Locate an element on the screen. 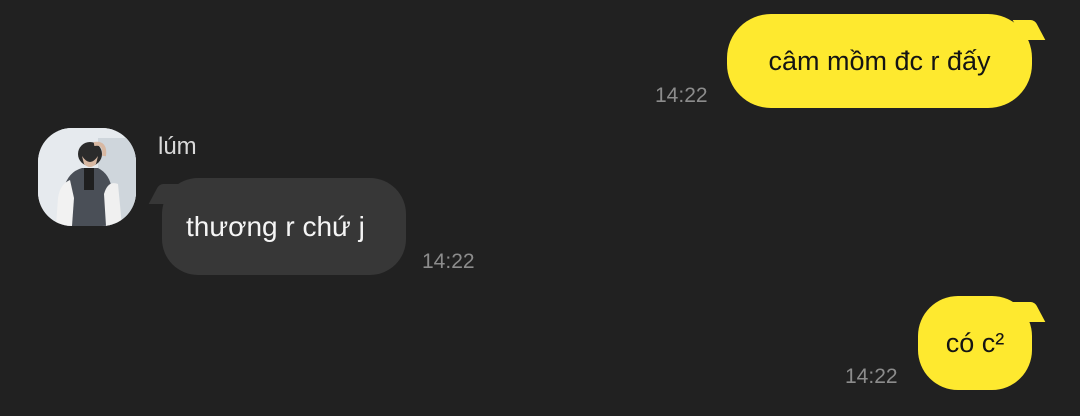  message-text: có c² is located at coordinates (975, 342).